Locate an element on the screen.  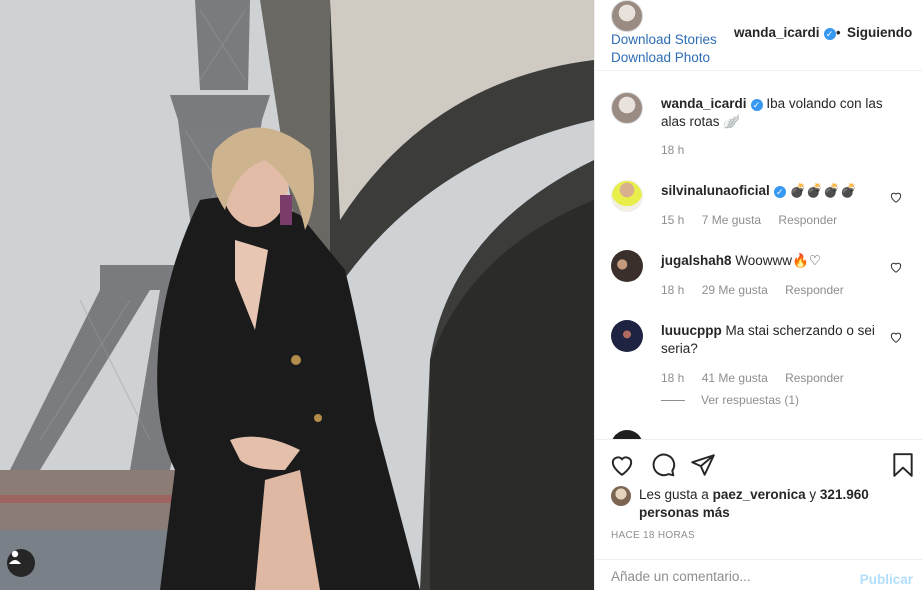
liker-username: paez_veronica is located at coordinates (759, 494).